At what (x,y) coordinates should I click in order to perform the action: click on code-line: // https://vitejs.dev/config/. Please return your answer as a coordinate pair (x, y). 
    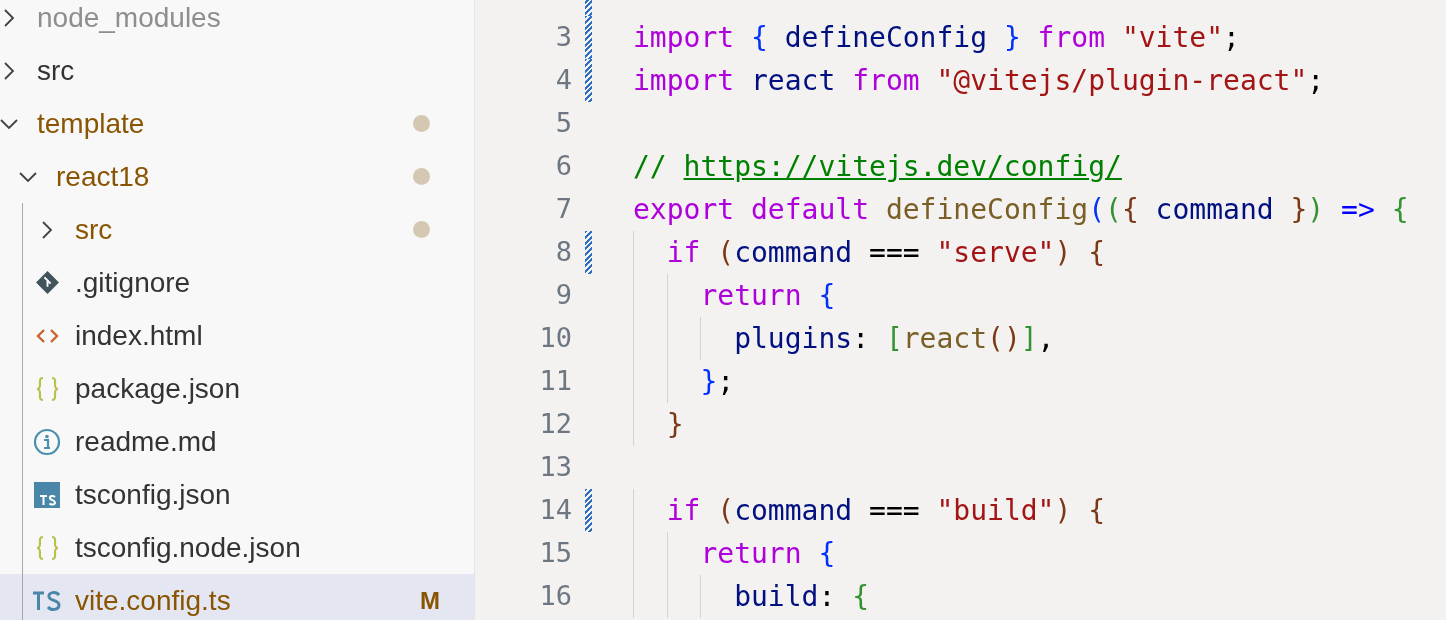
    Looking at the image, I should click on (877, 166).